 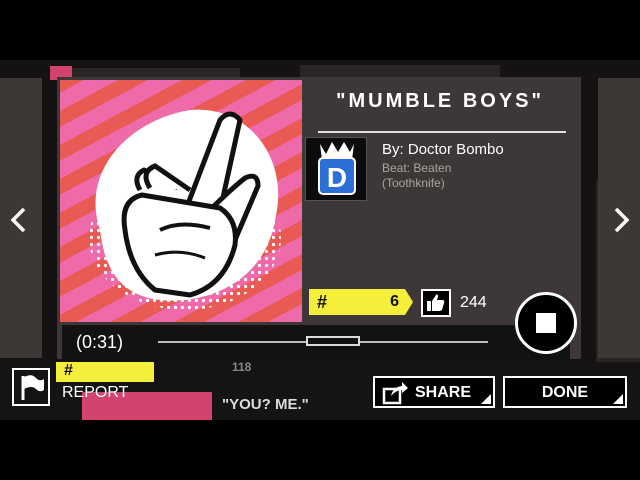 I want to click on thumbs-up-icon, so click(x=436, y=302).